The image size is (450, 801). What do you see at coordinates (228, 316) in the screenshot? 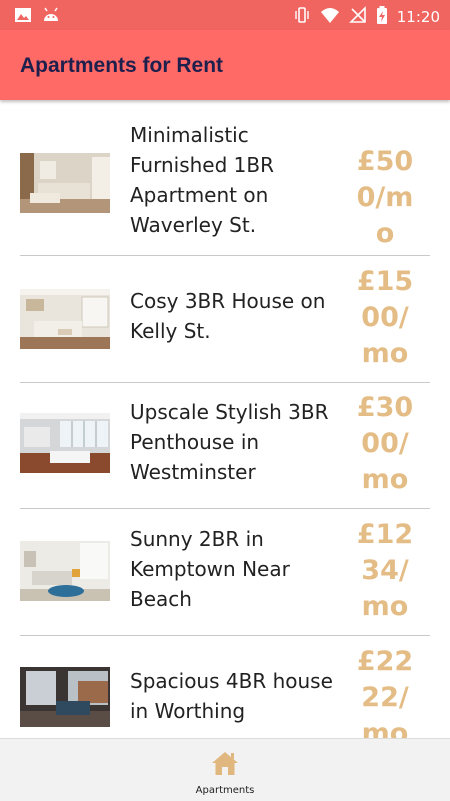
I see `listing-title: Cosy 3BR House on Kelly St.` at bounding box center [228, 316].